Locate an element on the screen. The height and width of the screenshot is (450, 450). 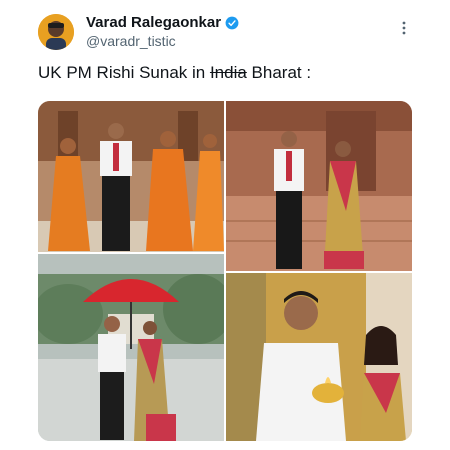
verified-badge-icon is located at coordinates (232, 22).